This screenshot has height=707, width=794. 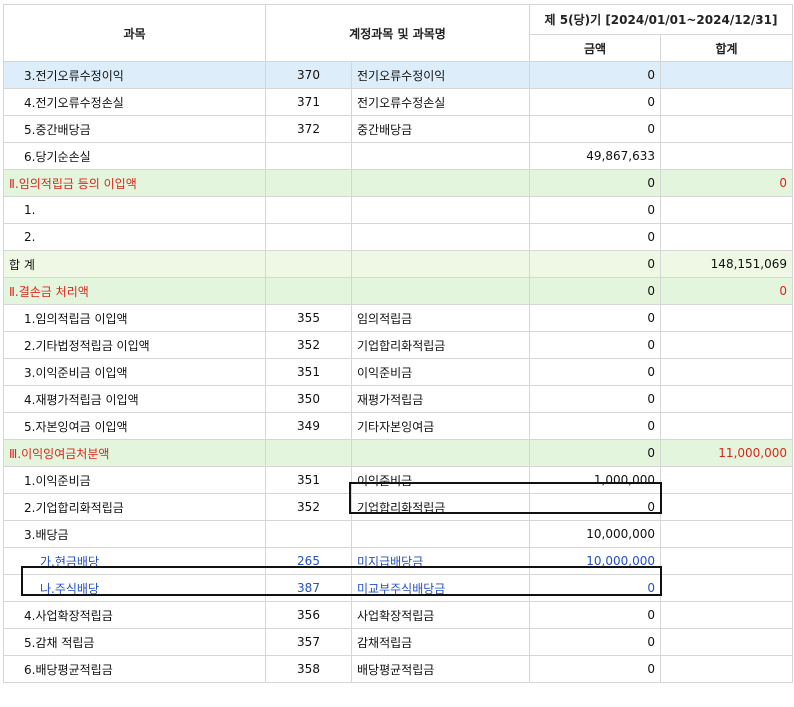 I want to click on row-subject-cell: 2.기타법정적립금 이입액, so click(x=134, y=345).